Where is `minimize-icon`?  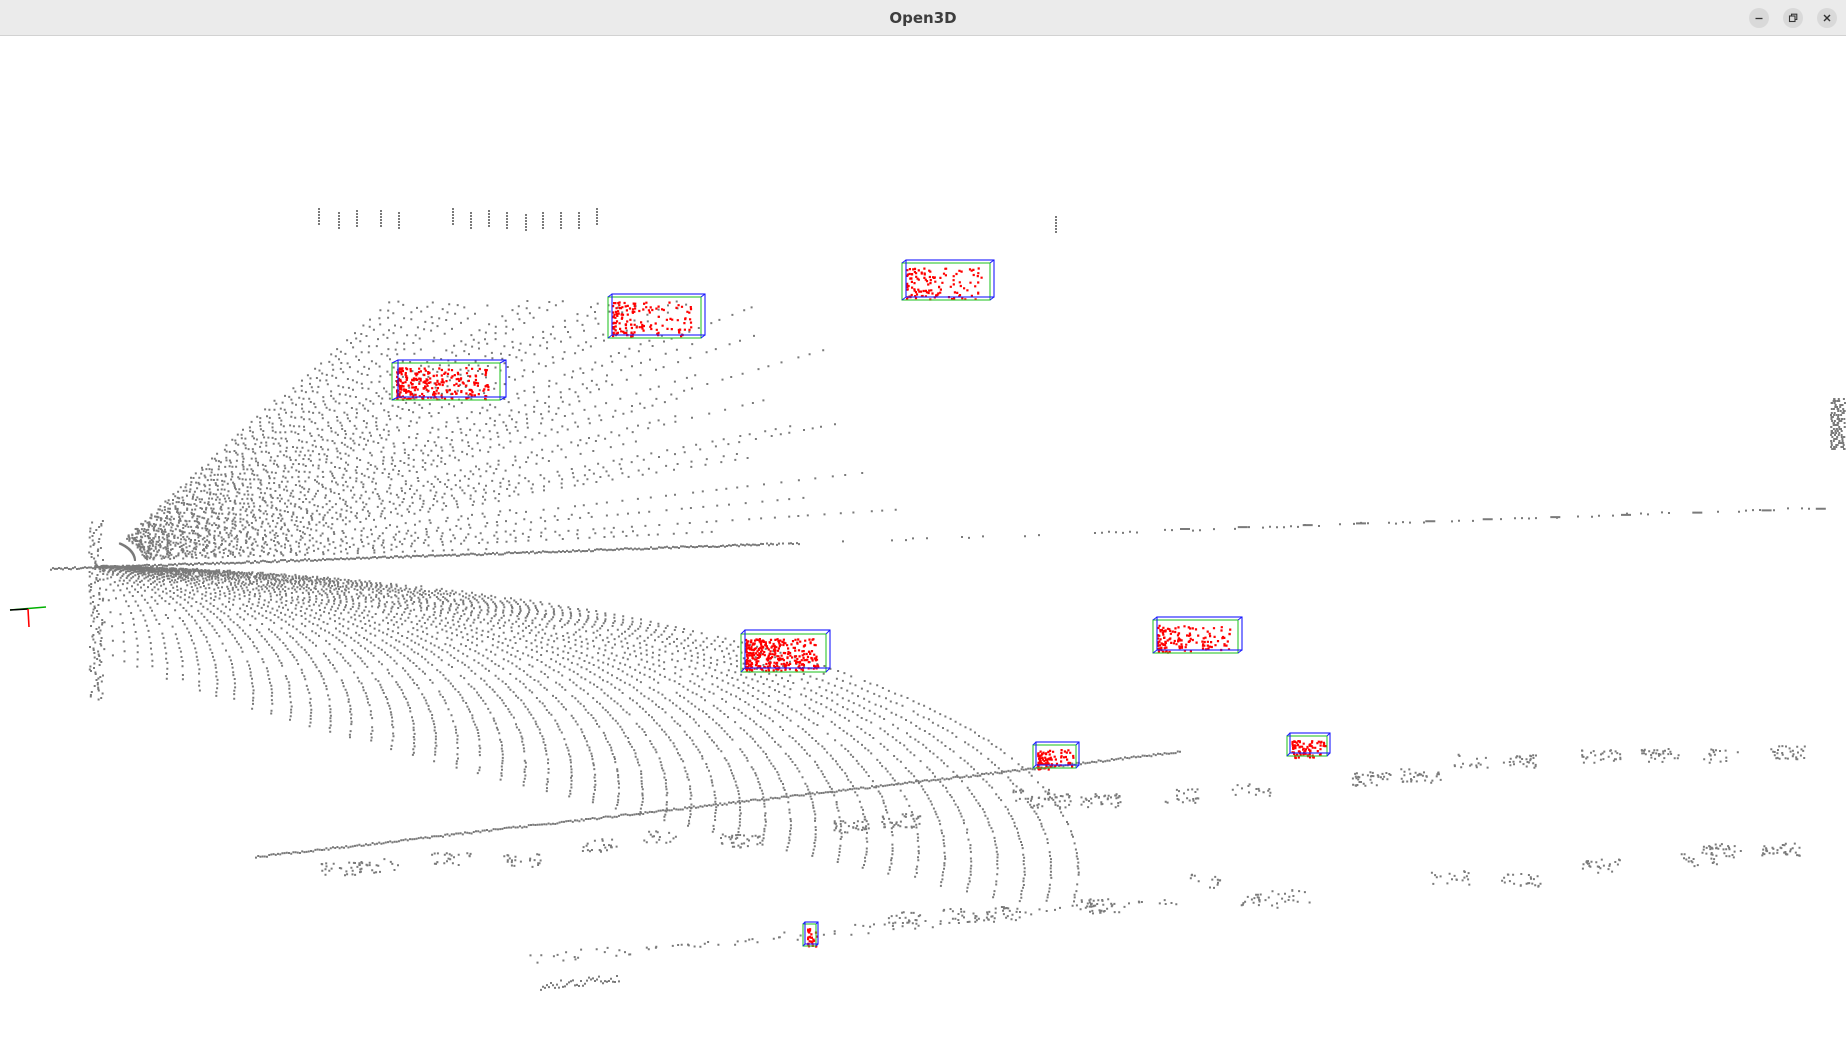
minimize-icon is located at coordinates (1759, 18).